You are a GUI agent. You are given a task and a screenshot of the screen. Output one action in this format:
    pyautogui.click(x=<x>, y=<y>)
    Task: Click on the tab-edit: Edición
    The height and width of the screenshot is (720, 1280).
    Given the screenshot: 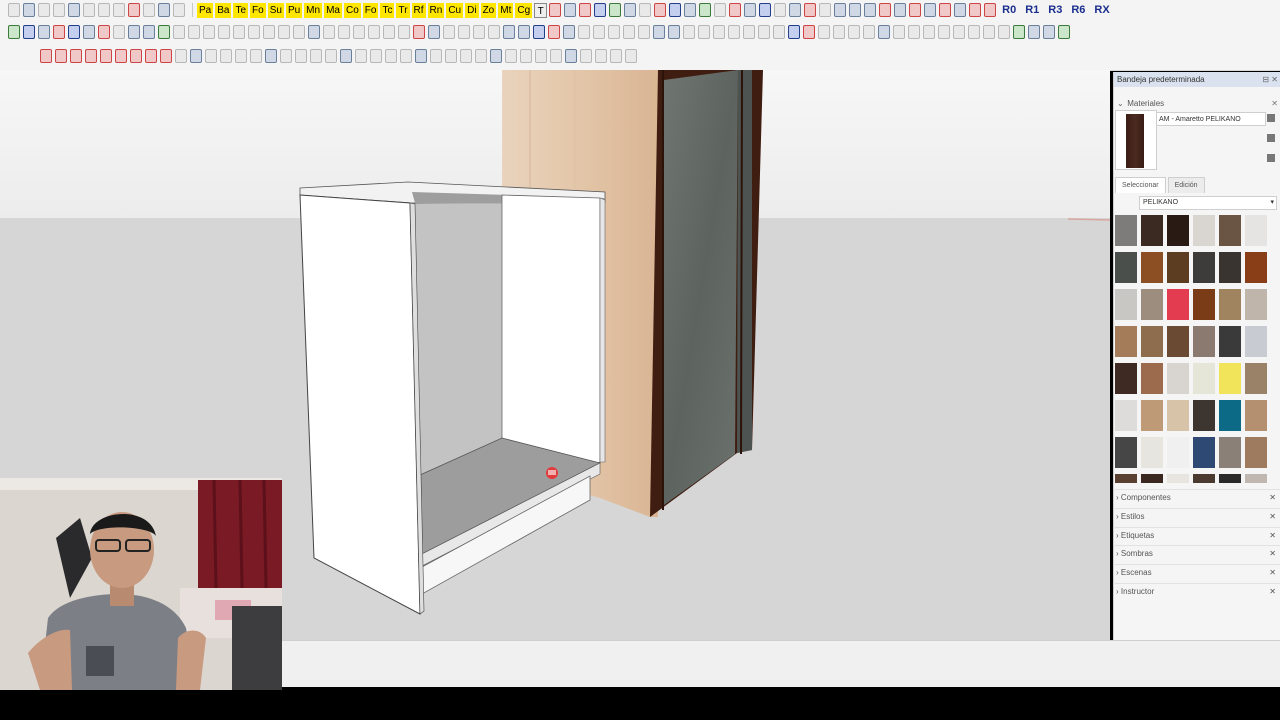 What is the action you would take?
    pyautogui.click(x=1186, y=185)
    